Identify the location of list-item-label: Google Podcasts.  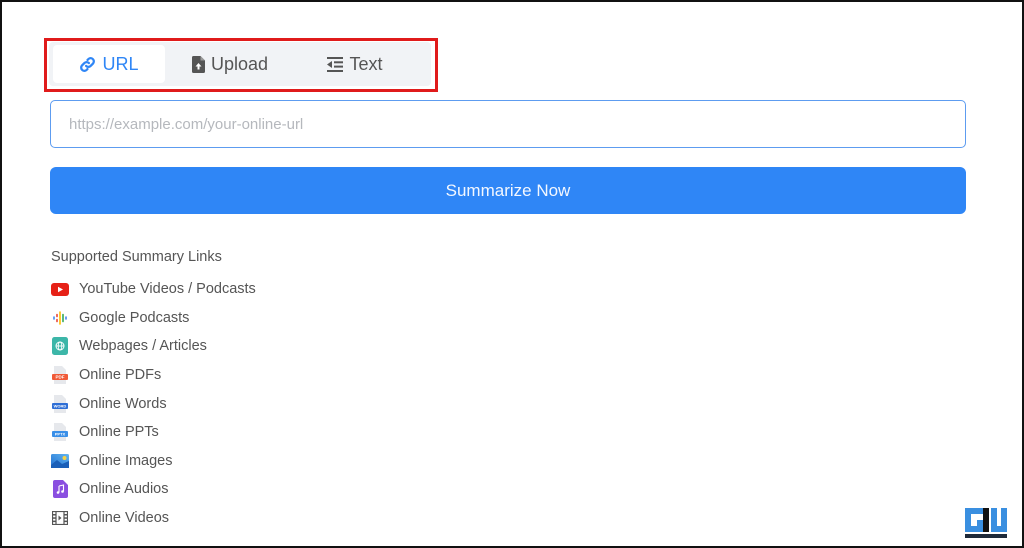
(134, 317).